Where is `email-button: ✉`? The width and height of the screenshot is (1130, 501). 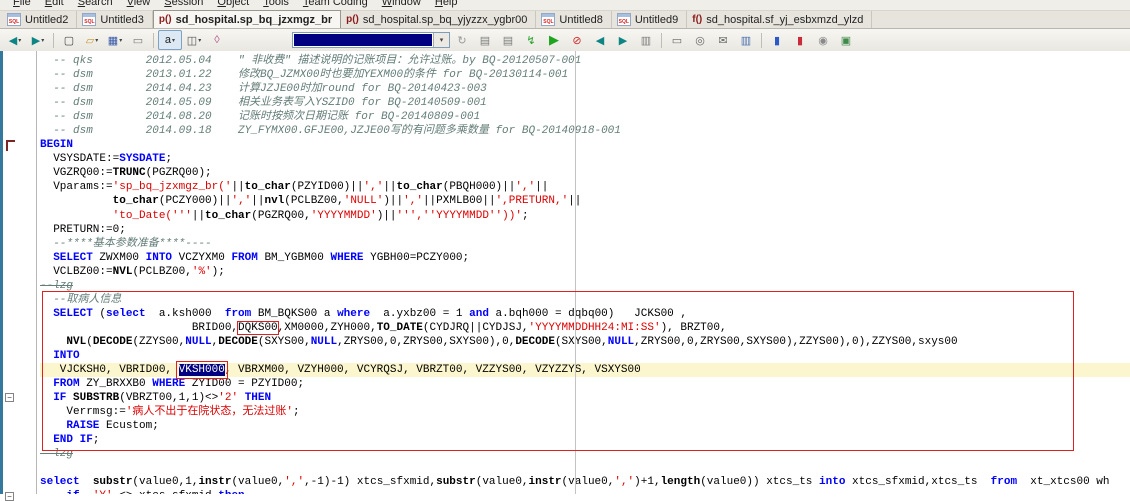
email-button: ✉ is located at coordinates (723, 40).